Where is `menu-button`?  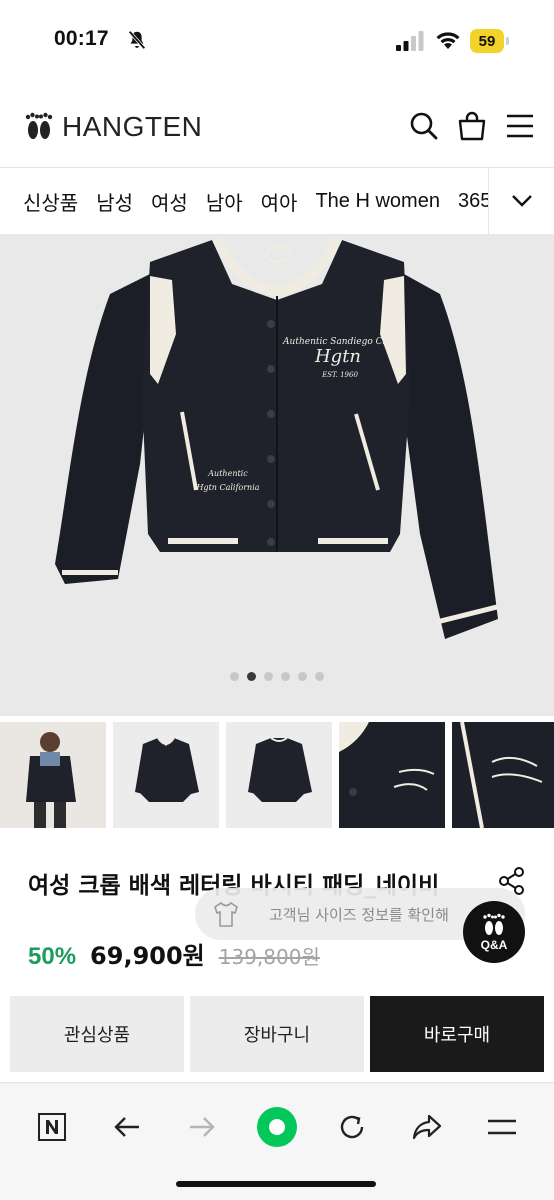 menu-button is located at coordinates (520, 126).